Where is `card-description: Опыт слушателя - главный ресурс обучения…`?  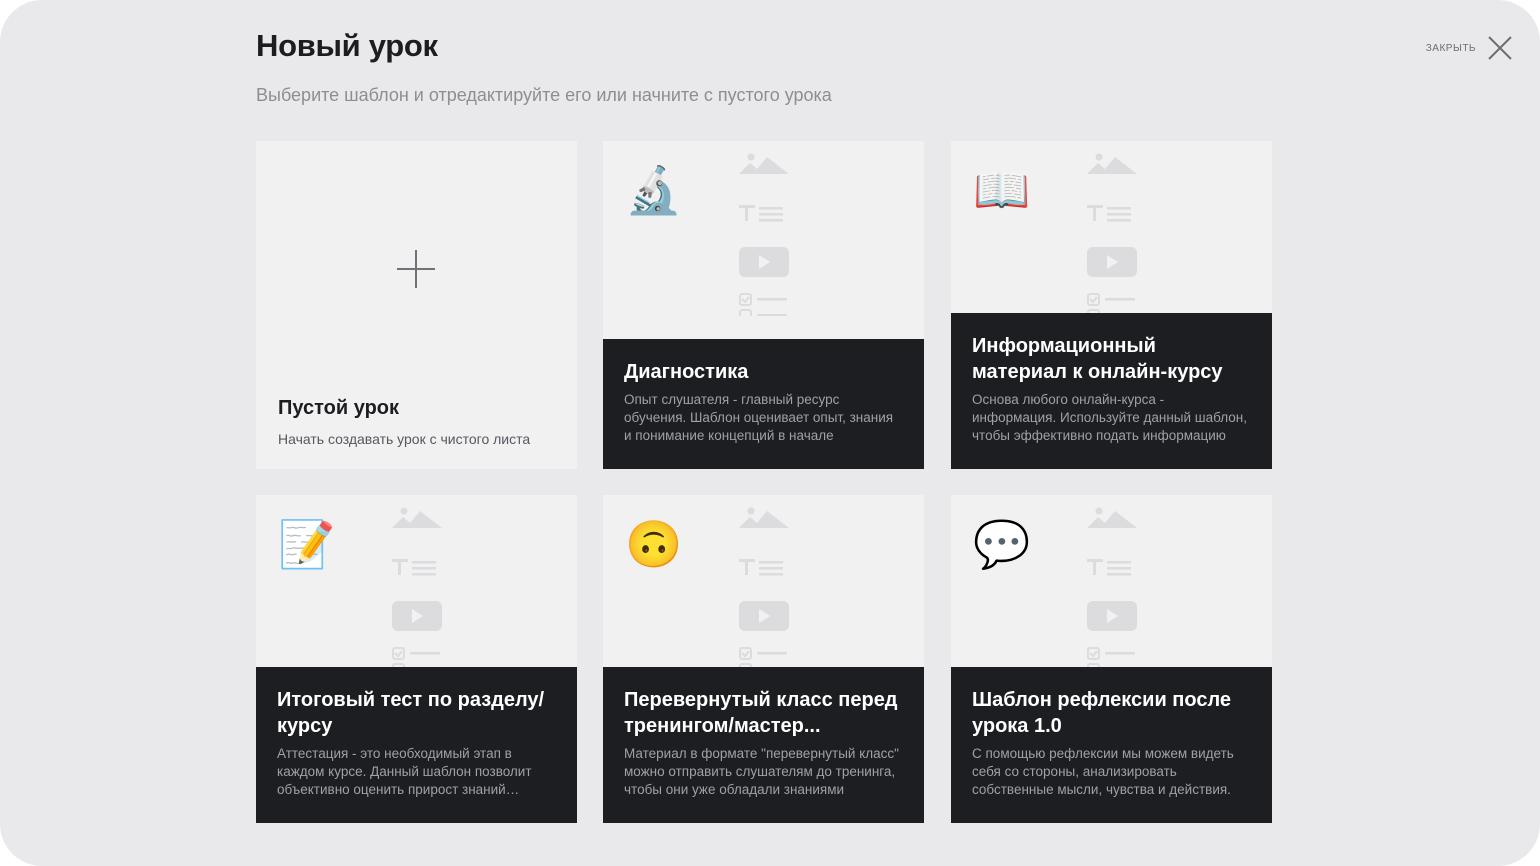
card-description: Опыт слушателя - главный ресурс обучения… is located at coordinates (759, 417).